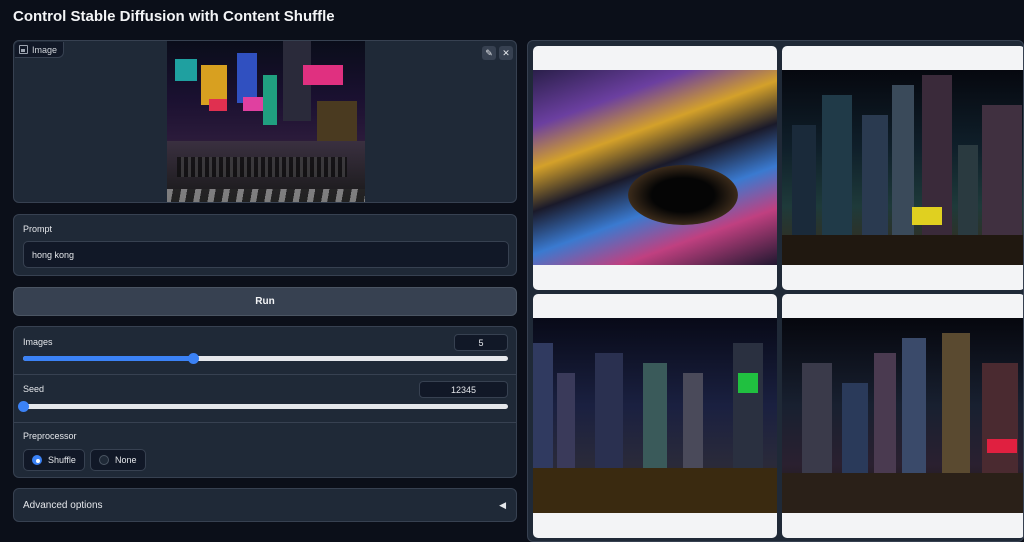  I want to click on seed-slider-handle, so click(23, 406).